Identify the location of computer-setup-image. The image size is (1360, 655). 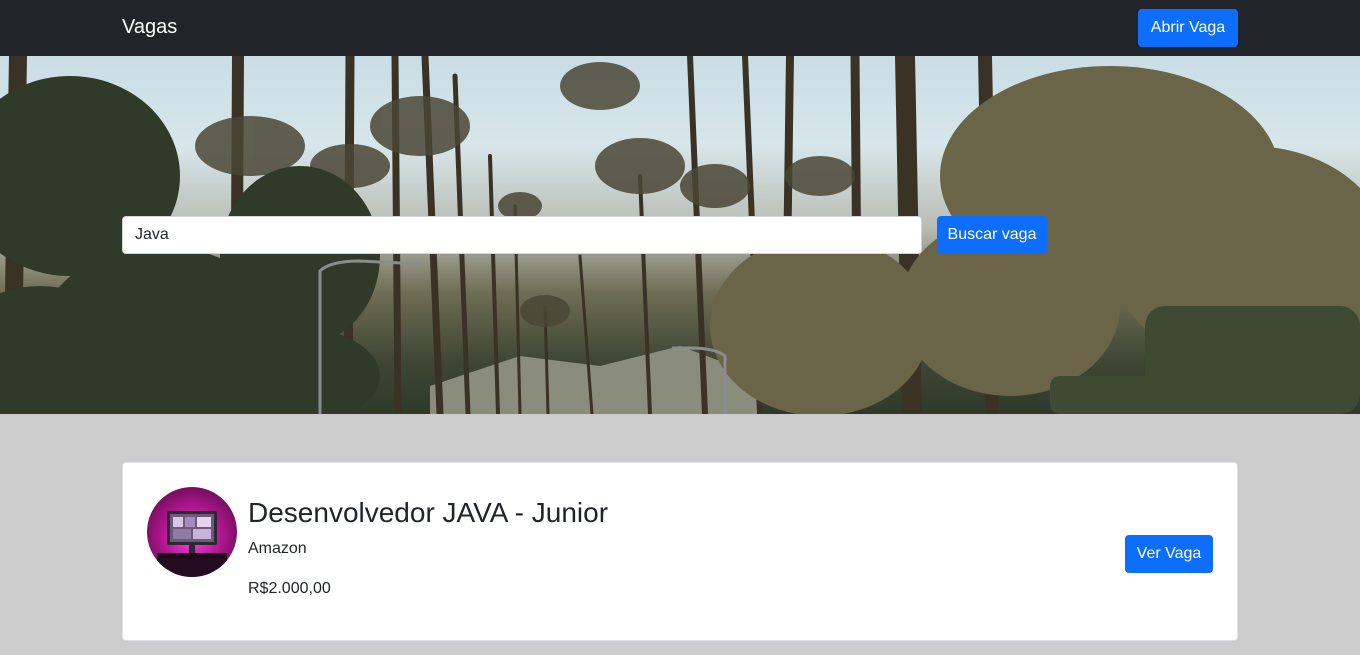
(192, 544).